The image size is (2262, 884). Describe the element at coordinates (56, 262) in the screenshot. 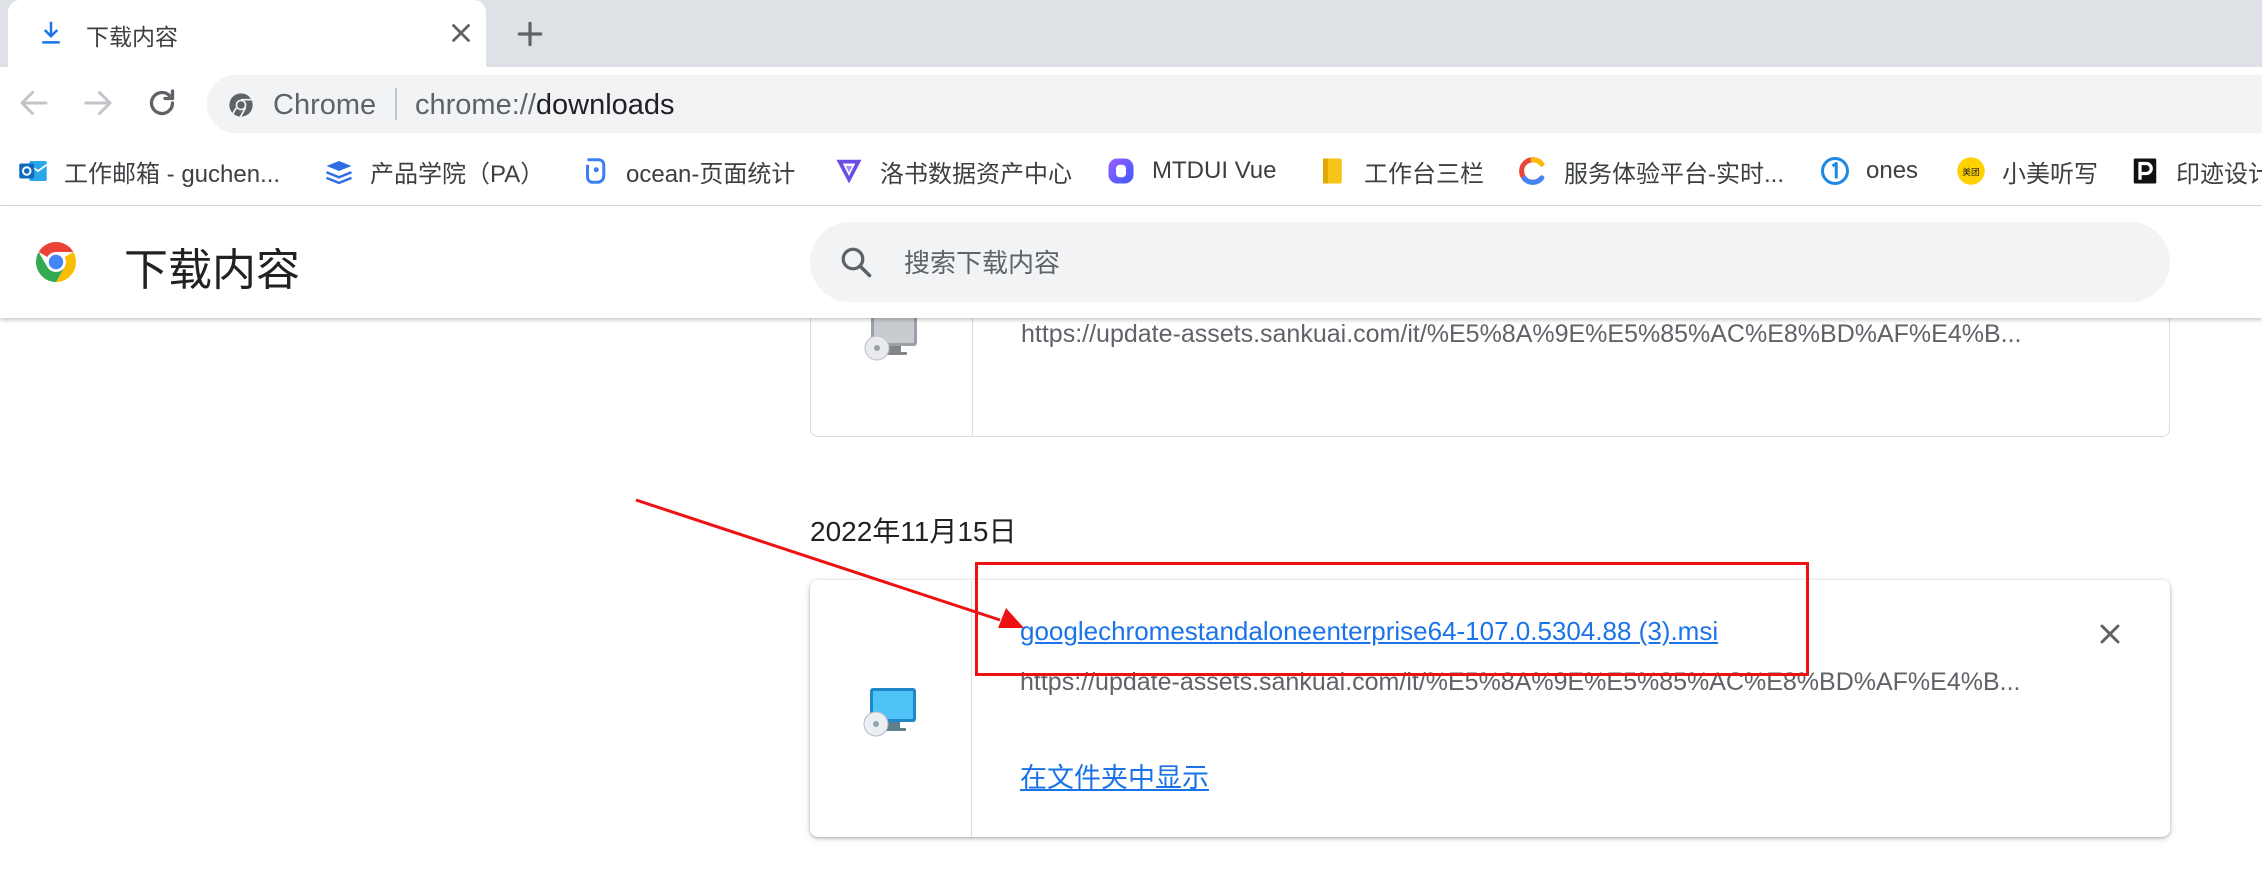

I see `chrome-logo-icon` at that location.